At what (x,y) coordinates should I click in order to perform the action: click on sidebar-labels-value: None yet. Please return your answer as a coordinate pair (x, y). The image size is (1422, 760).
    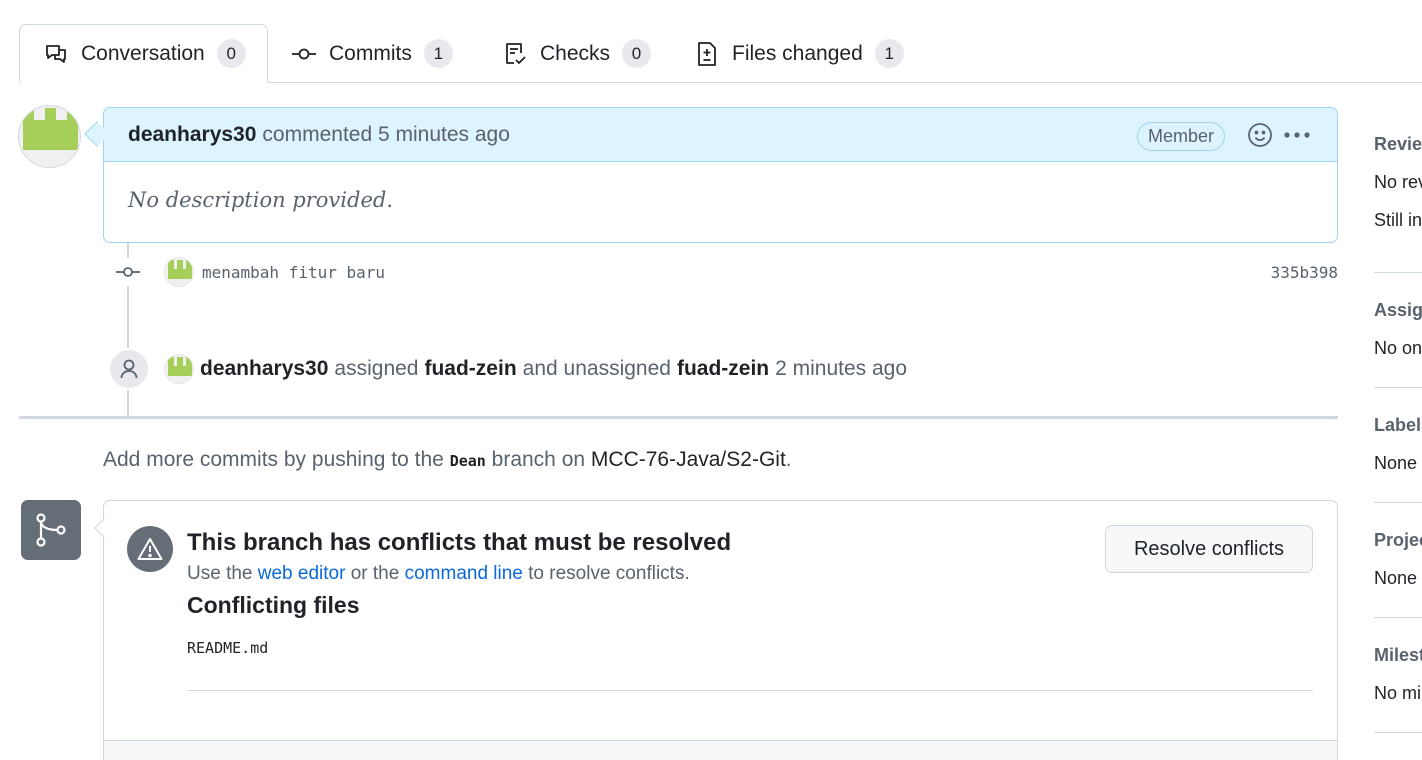
    Looking at the image, I should click on (1398, 463).